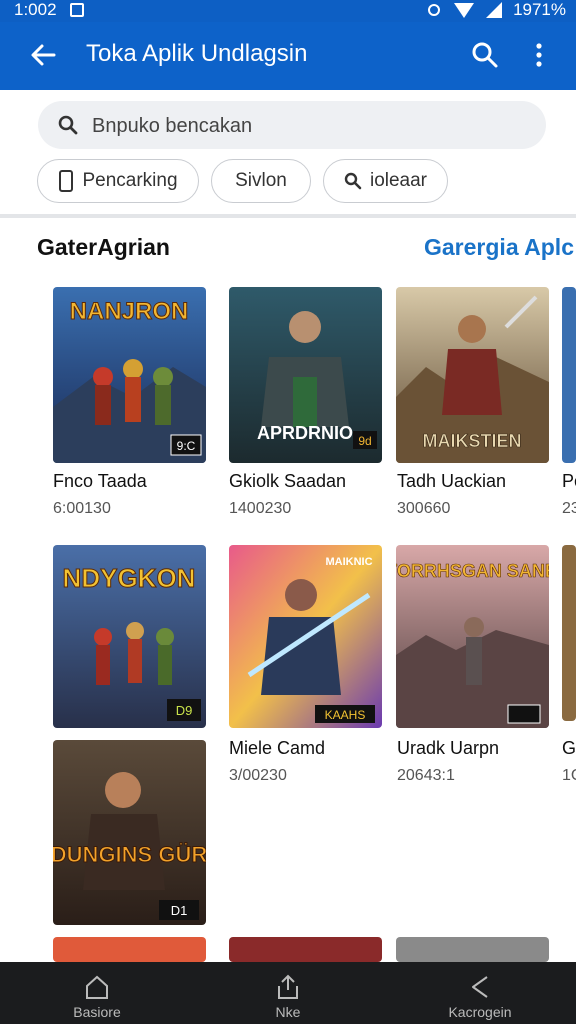  What do you see at coordinates (500, 247) in the screenshot?
I see `section-see-all-link: Garergia Aplc a` at bounding box center [500, 247].